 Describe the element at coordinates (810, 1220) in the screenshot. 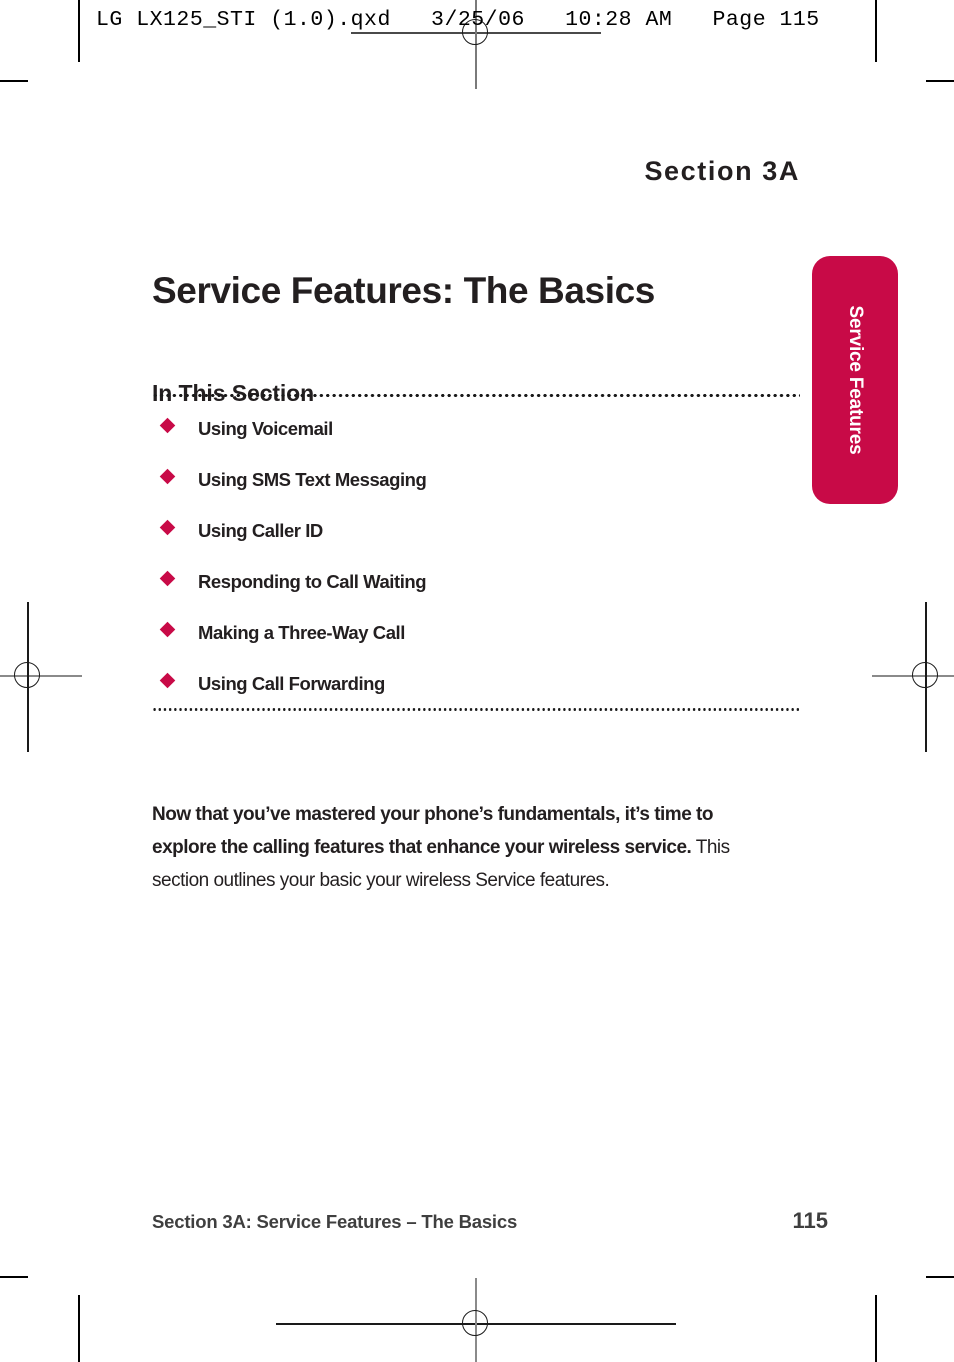

I see `footer-page-number: 115` at that location.